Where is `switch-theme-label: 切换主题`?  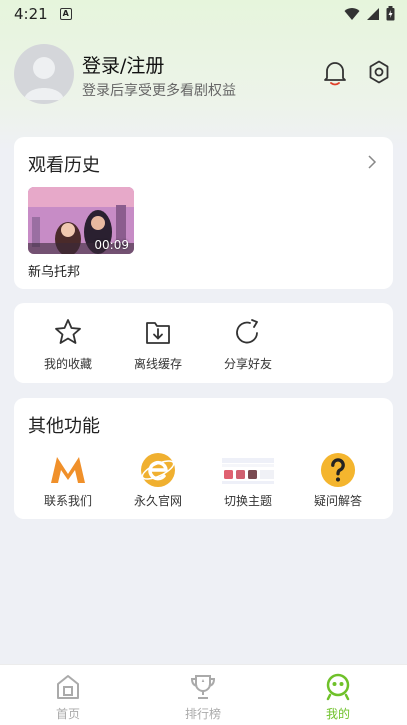
switch-theme-label: 切换主题 is located at coordinates (247, 501).